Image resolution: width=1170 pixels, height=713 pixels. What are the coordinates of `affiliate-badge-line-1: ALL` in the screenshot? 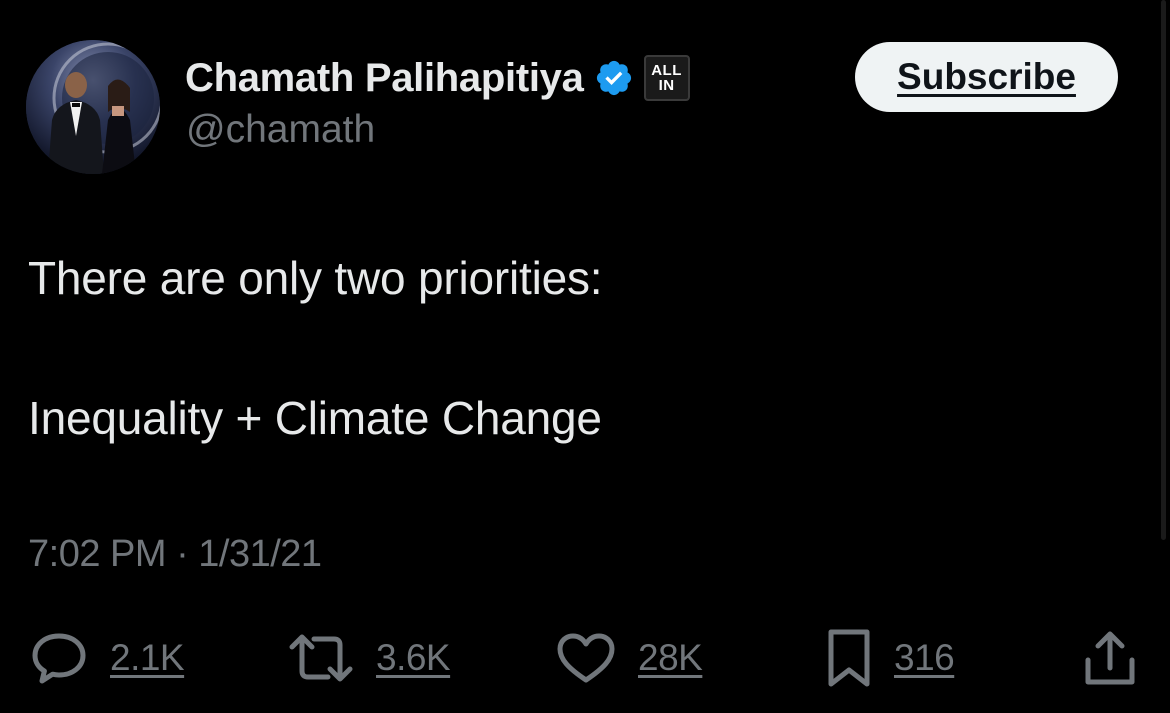 It's located at (666, 70).